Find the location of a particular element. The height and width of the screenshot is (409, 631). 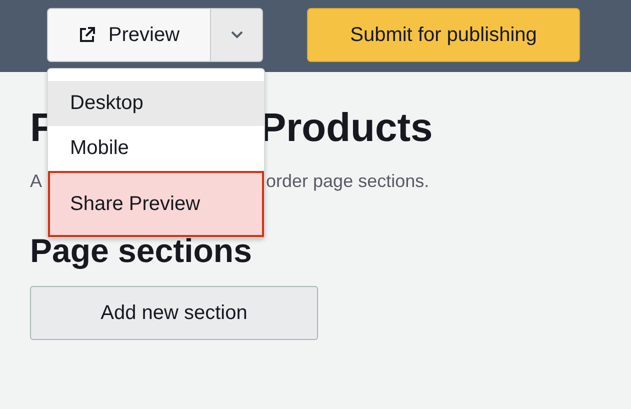

add-section-button: Add new section is located at coordinates (174, 313).